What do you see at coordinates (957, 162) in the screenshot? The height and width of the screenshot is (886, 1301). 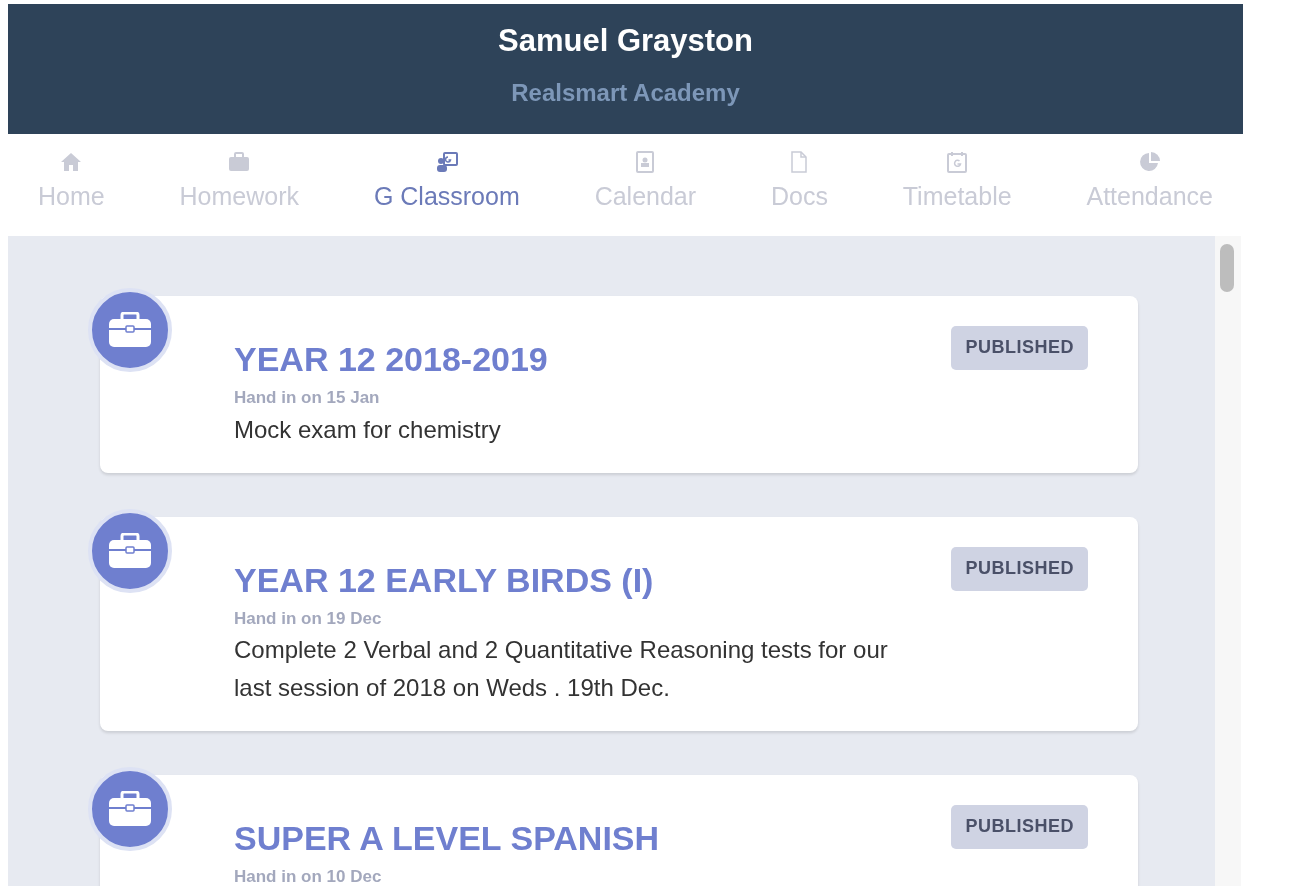 I see `calendar-icon` at bounding box center [957, 162].